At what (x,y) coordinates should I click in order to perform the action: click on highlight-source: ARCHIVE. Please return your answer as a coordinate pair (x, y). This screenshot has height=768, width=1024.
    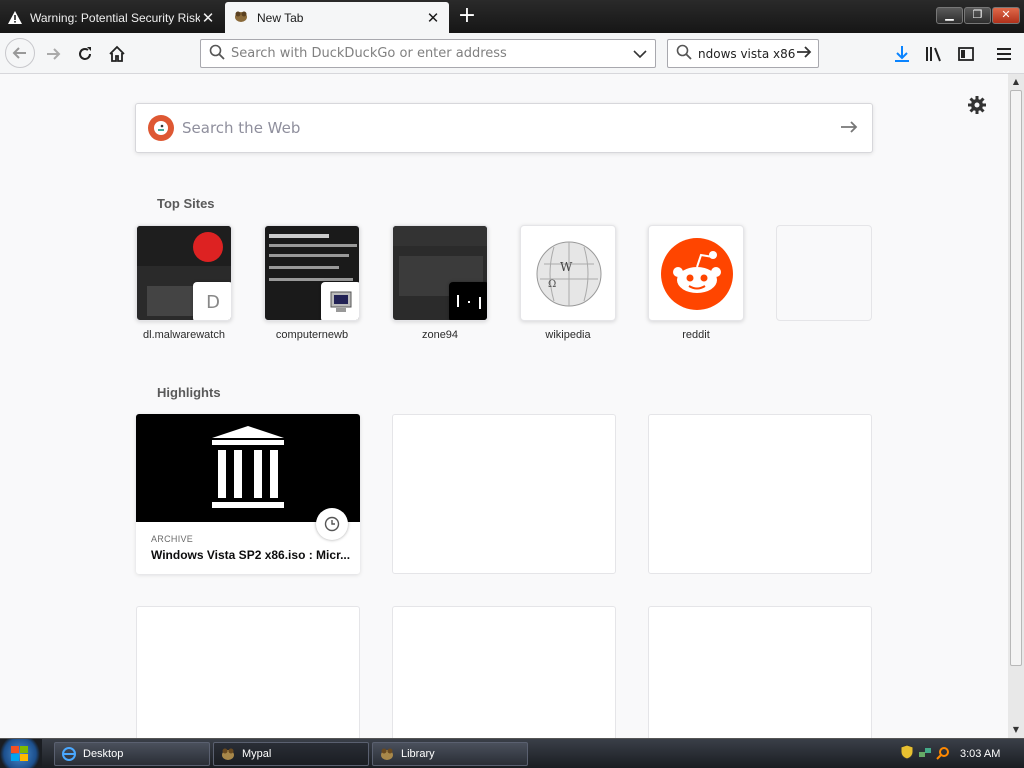
    Looking at the image, I should click on (172, 539).